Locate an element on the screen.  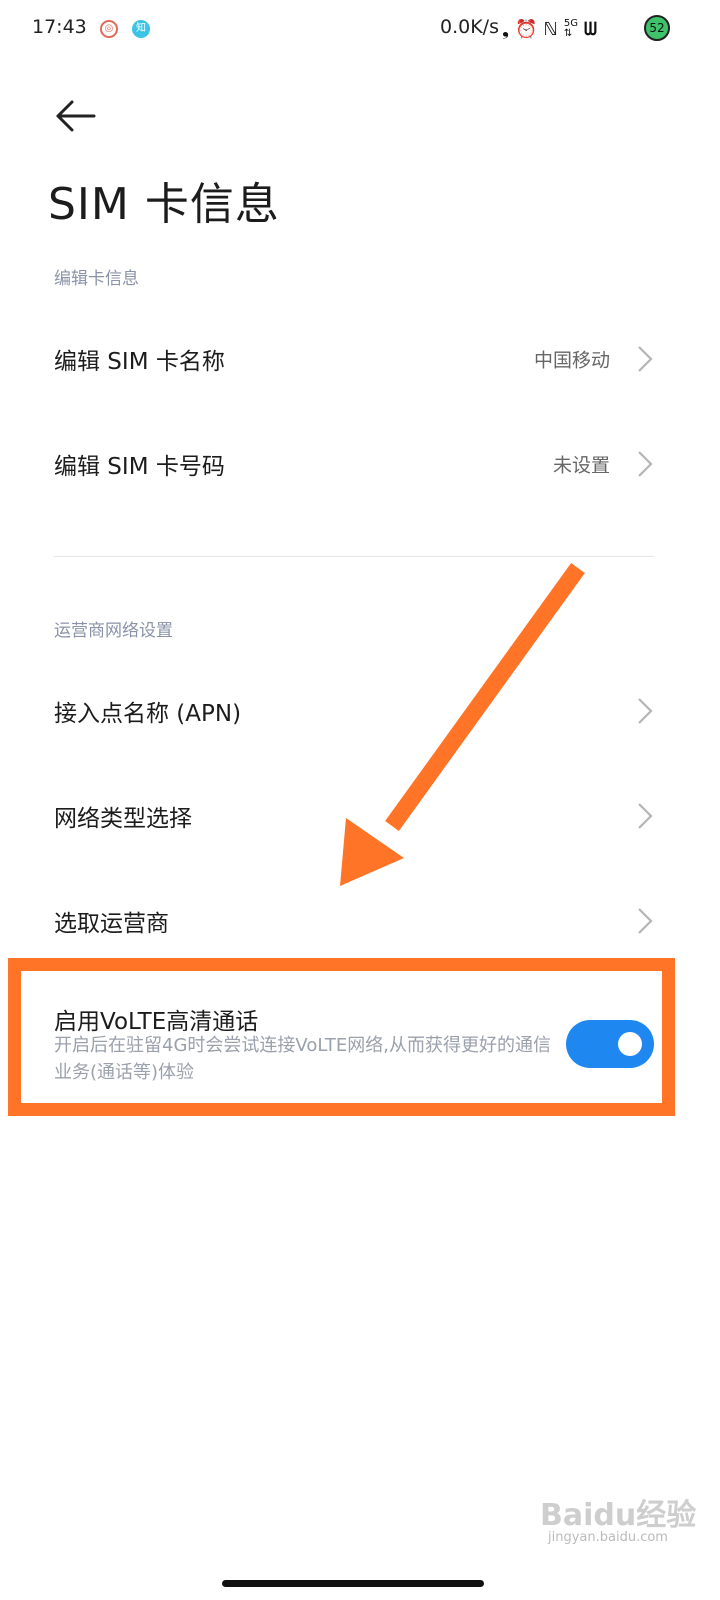
home-indicator is located at coordinates (353, 1583).